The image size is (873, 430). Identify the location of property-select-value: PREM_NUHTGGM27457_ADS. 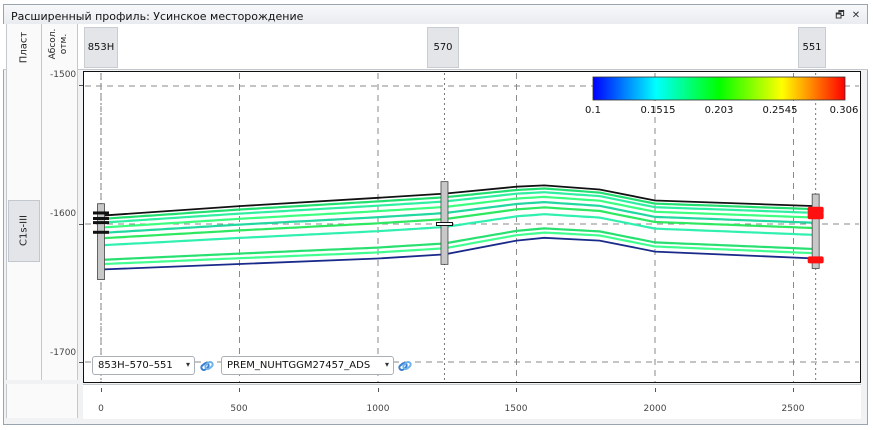
(299, 365).